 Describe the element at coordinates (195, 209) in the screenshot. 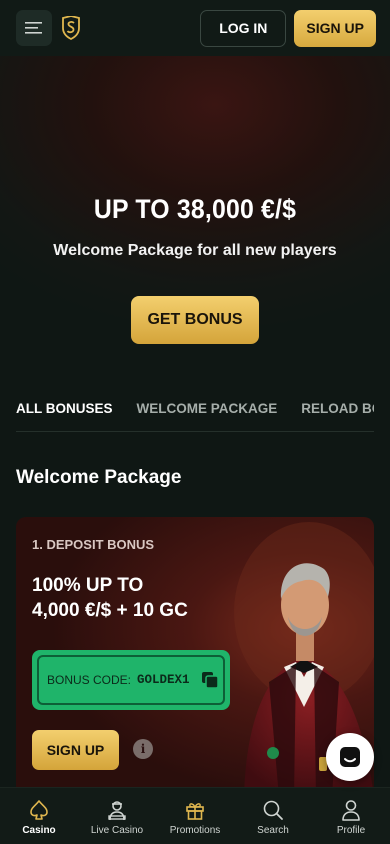

I see `hero-title: UP TO 38,000 €/$` at that location.